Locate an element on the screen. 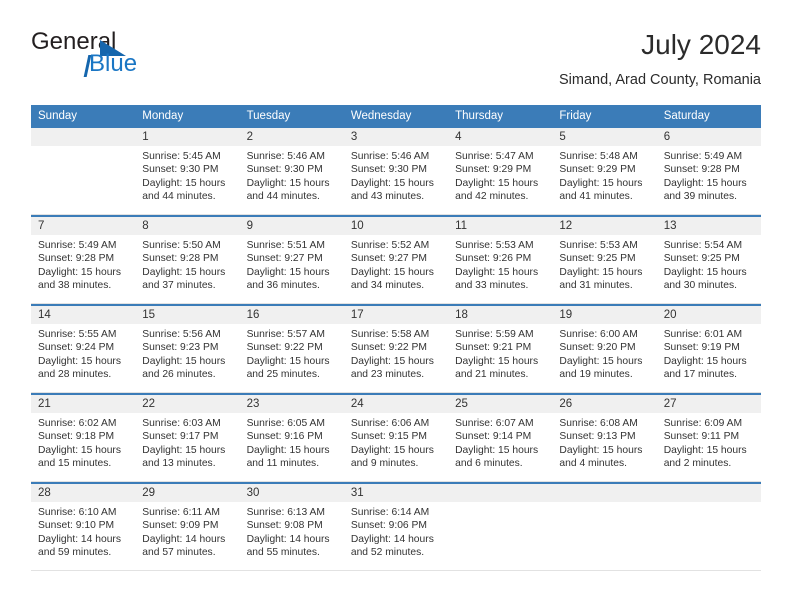 The width and height of the screenshot is (792, 612). day-daylight-1-text: Daylight: 14 hours is located at coordinates (79, 539).